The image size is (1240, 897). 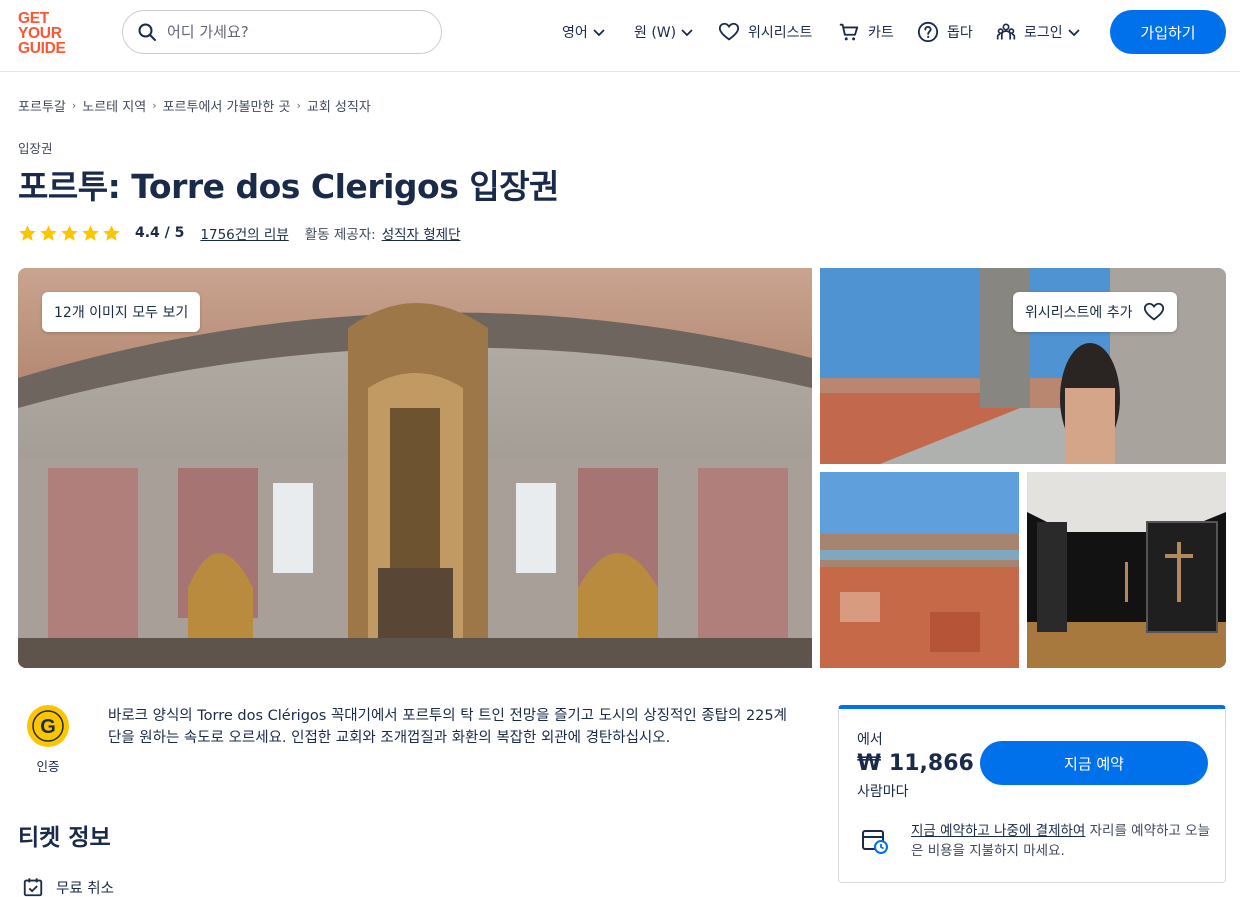 I want to click on logo-line-3: GUIDE, so click(x=42, y=48).